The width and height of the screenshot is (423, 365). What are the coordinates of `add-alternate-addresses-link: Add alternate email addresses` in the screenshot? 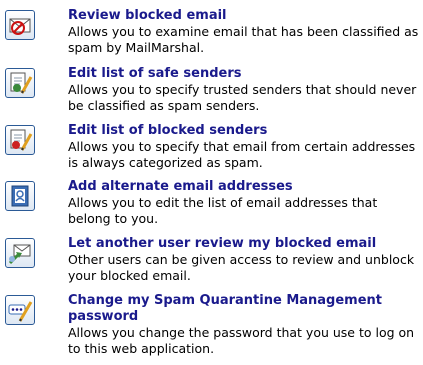 It's located at (245, 187).